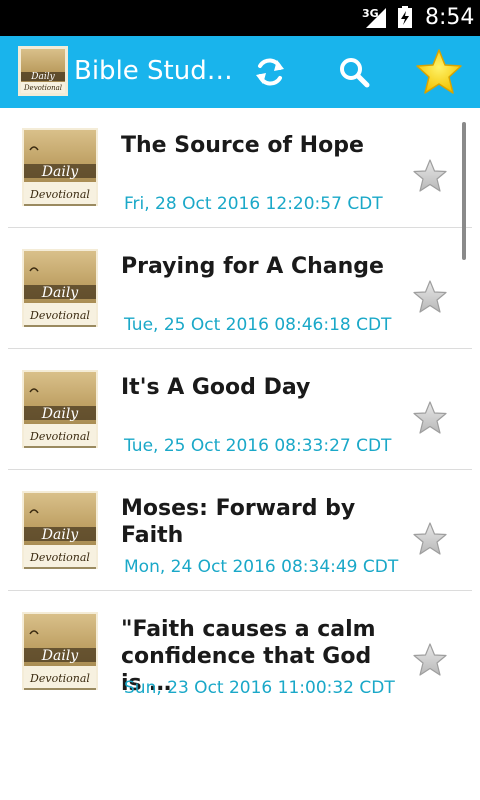  I want to click on scrollbar, so click(464, 191).